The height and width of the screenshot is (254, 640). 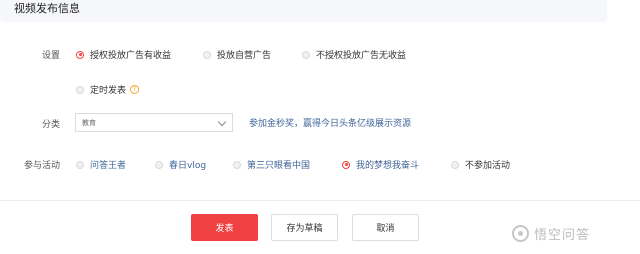 What do you see at coordinates (488, 166) in the screenshot?
I see `activity-none-label: 不参加活动` at bounding box center [488, 166].